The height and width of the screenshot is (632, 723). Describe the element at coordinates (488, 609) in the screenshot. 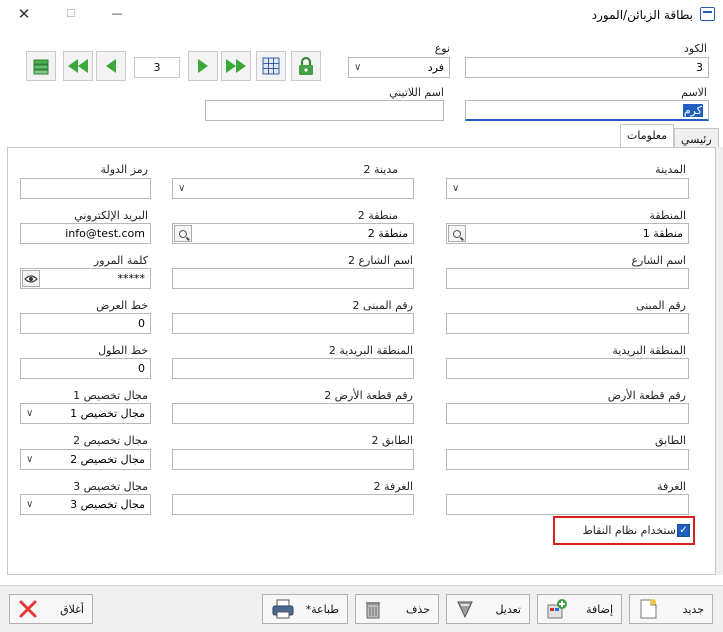

I see `edit-button: تعديل` at that location.